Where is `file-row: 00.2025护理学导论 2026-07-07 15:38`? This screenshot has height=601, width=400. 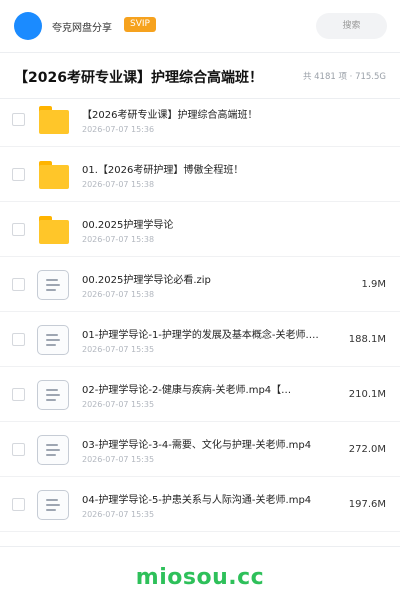
file-row: 00.2025护理学导论 2026-07-07 15:38 is located at coordinates (200, 229).